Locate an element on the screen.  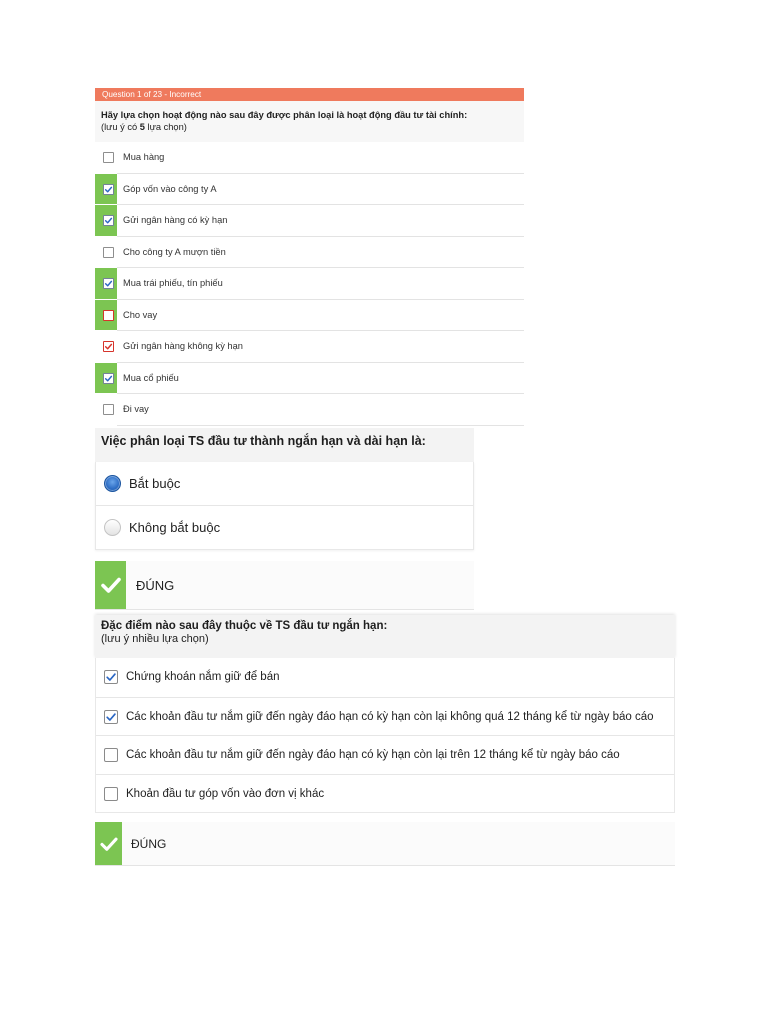
option-label: Mua cổ phiếu is located at coordinates (151, 377).